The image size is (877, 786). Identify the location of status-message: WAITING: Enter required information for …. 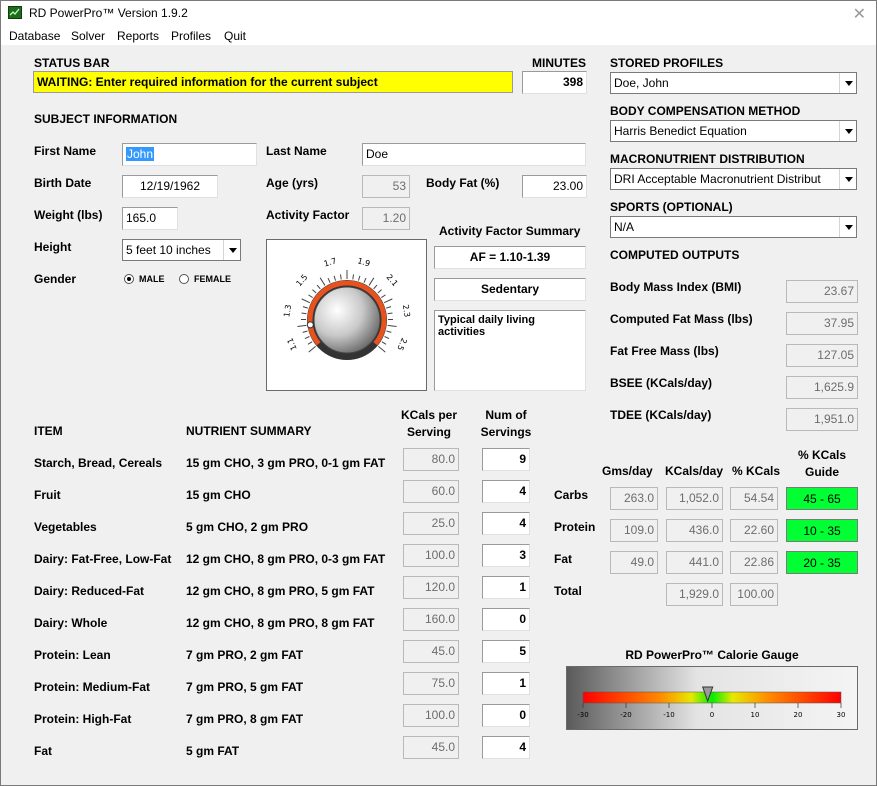
(273, 82).